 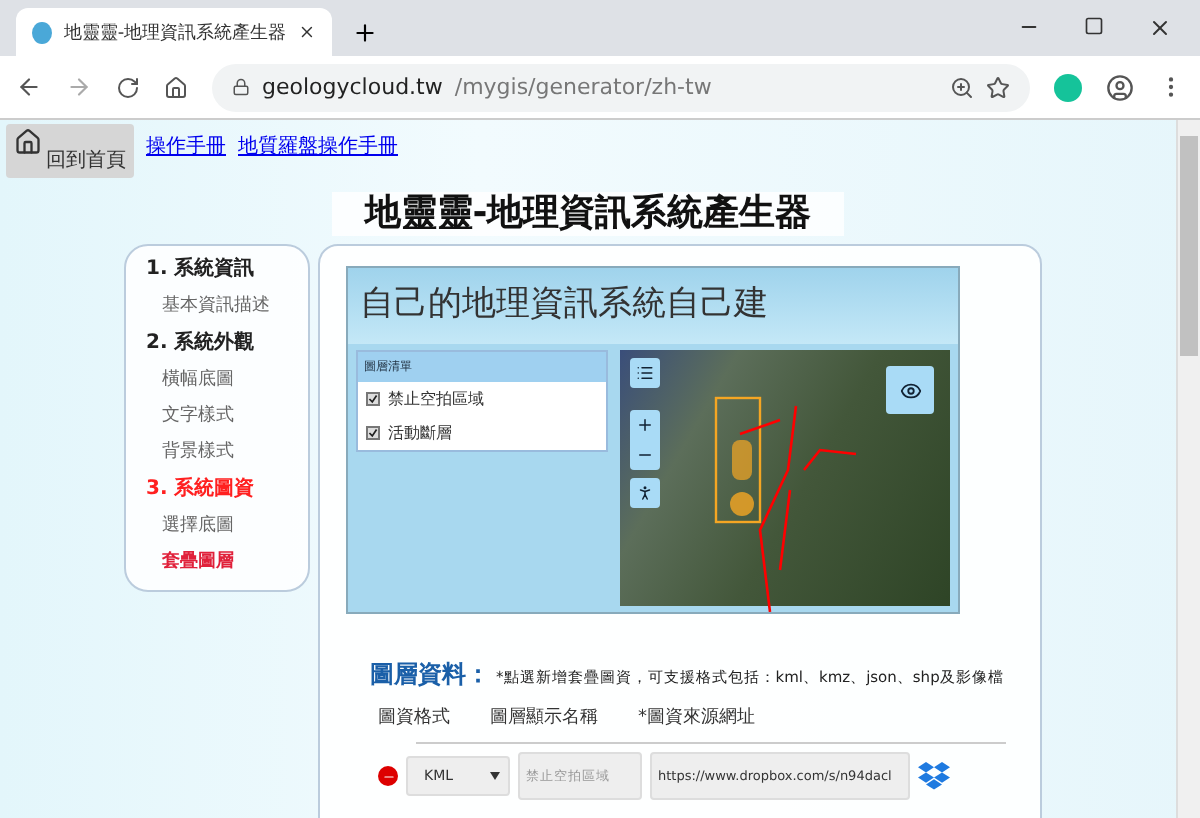 What do you see at coordinates (696, 717) in the screenshot?
I see `column-header: *圖資來源網址` at bounding box center [696, 717].